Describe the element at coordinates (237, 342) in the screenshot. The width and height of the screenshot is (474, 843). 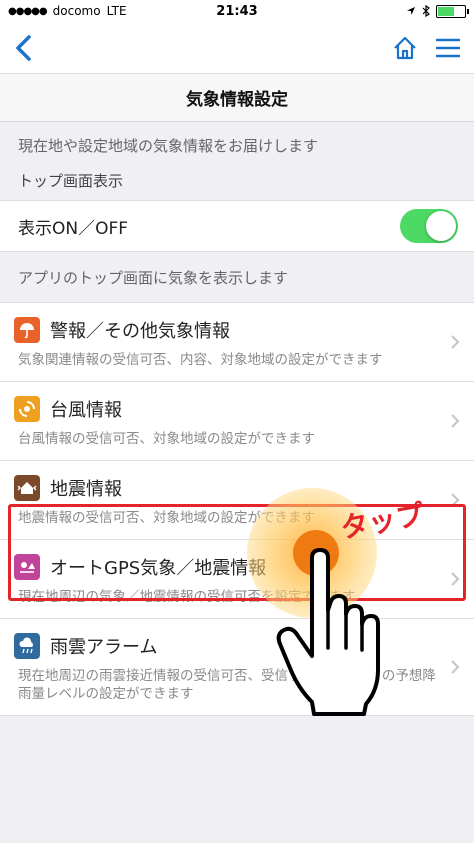
I see `menu-item-warnings: 警報／その他気象情報 気象関連情報の受信可否、内容、対象地域の設定ができます` at that location.